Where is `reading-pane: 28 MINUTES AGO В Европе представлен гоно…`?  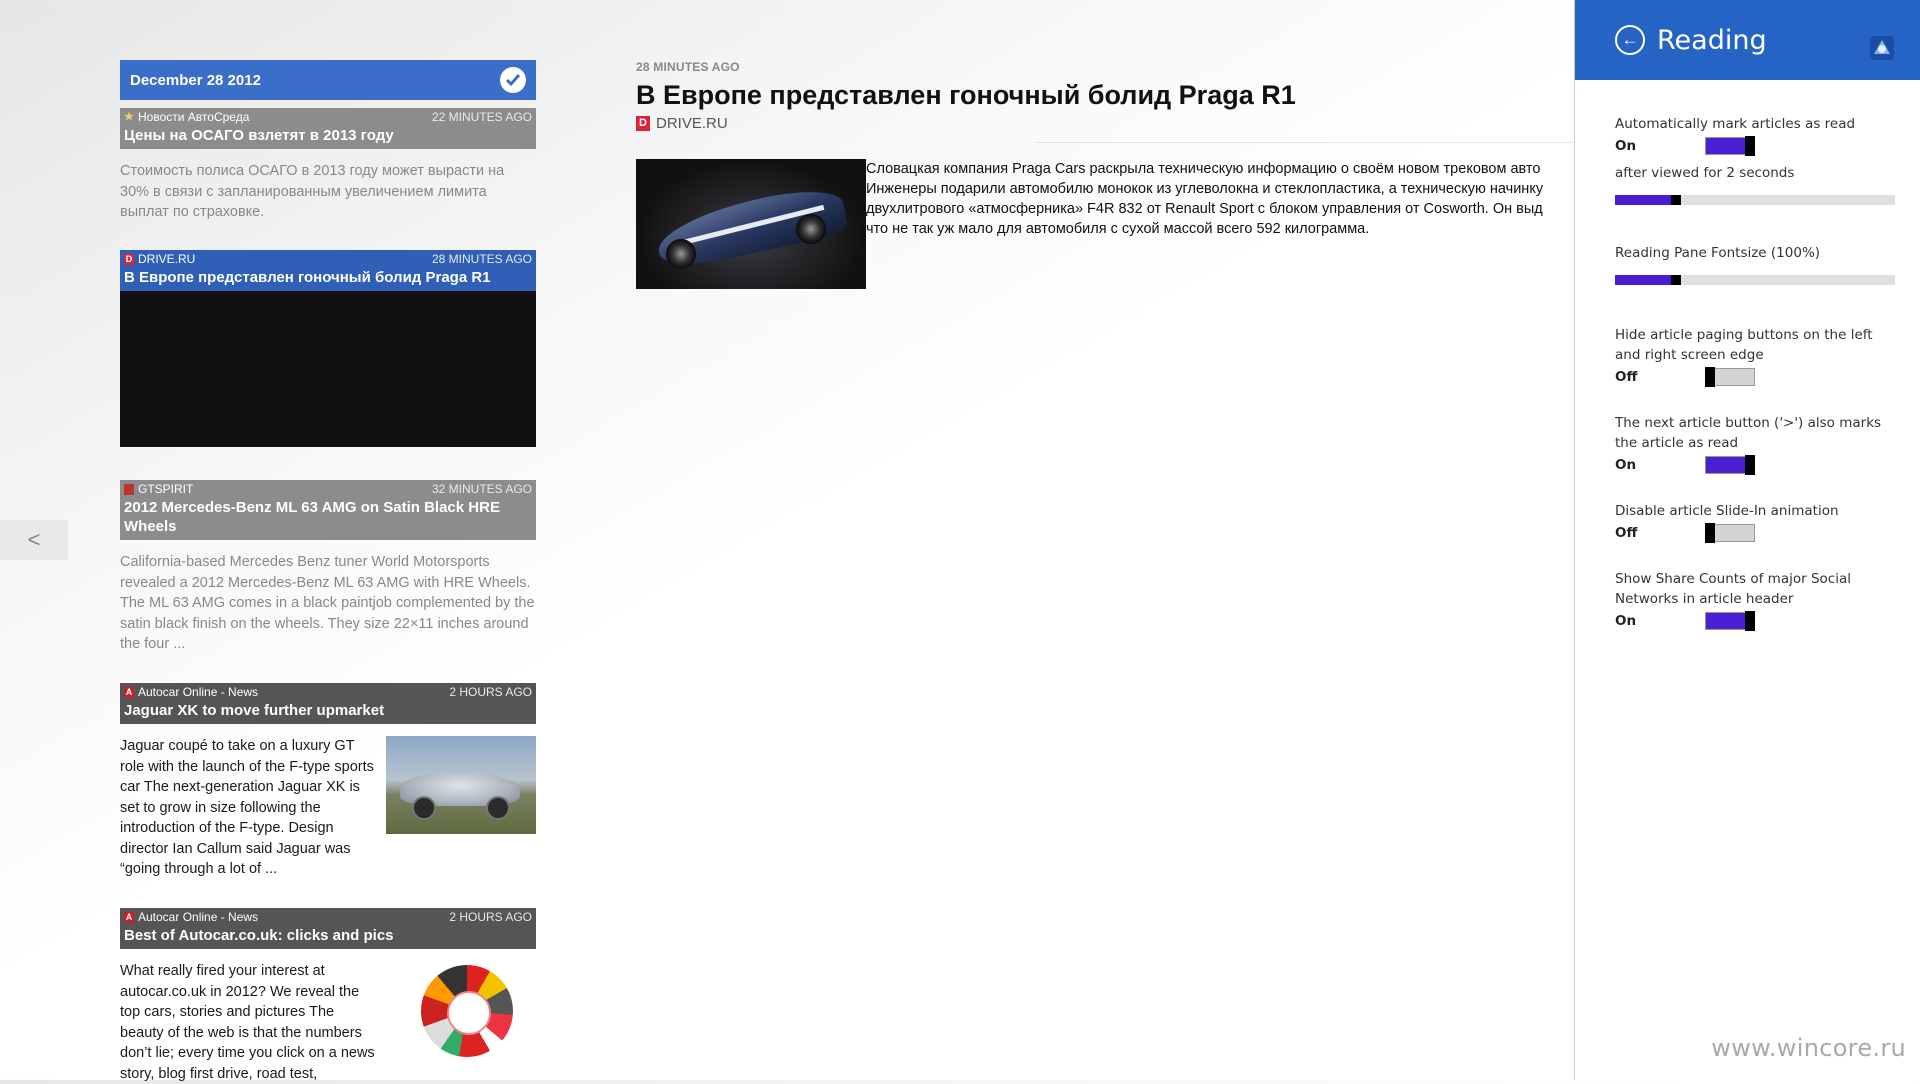
reading-pane: 28 MINUTES AGO В Европе представлен гоно… is located at coordinates (1136, 174).